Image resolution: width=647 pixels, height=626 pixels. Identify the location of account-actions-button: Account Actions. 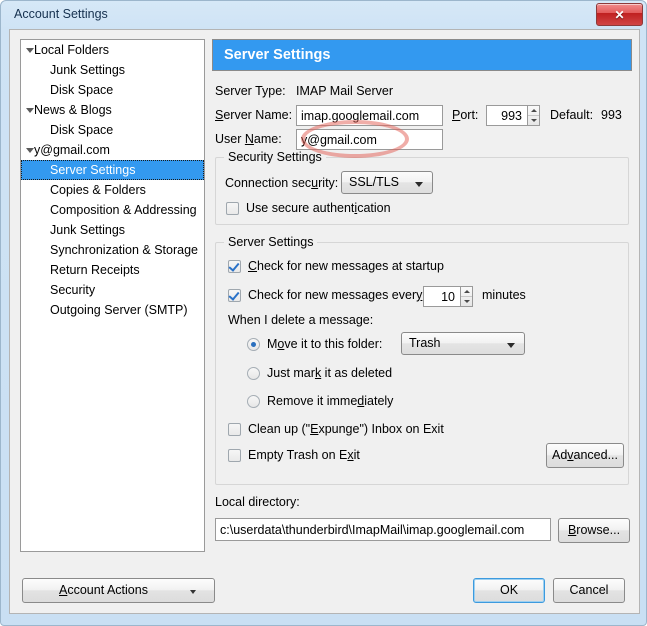
(118, 590).